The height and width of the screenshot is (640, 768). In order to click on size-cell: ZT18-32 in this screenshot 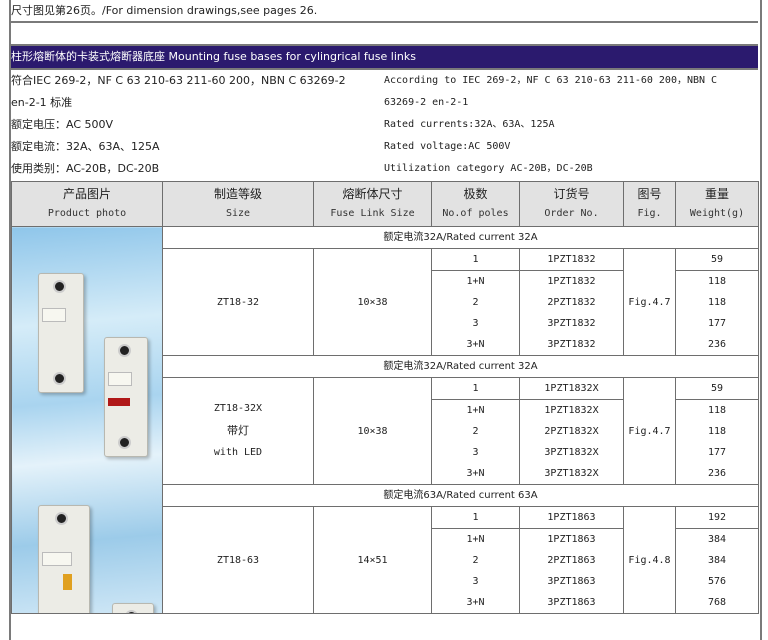, I will do `click(238, 302)`.